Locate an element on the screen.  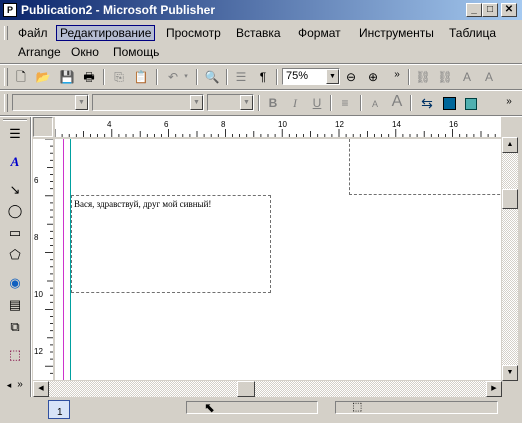
menu-table: Таблица is located at coordinates (472, 33).